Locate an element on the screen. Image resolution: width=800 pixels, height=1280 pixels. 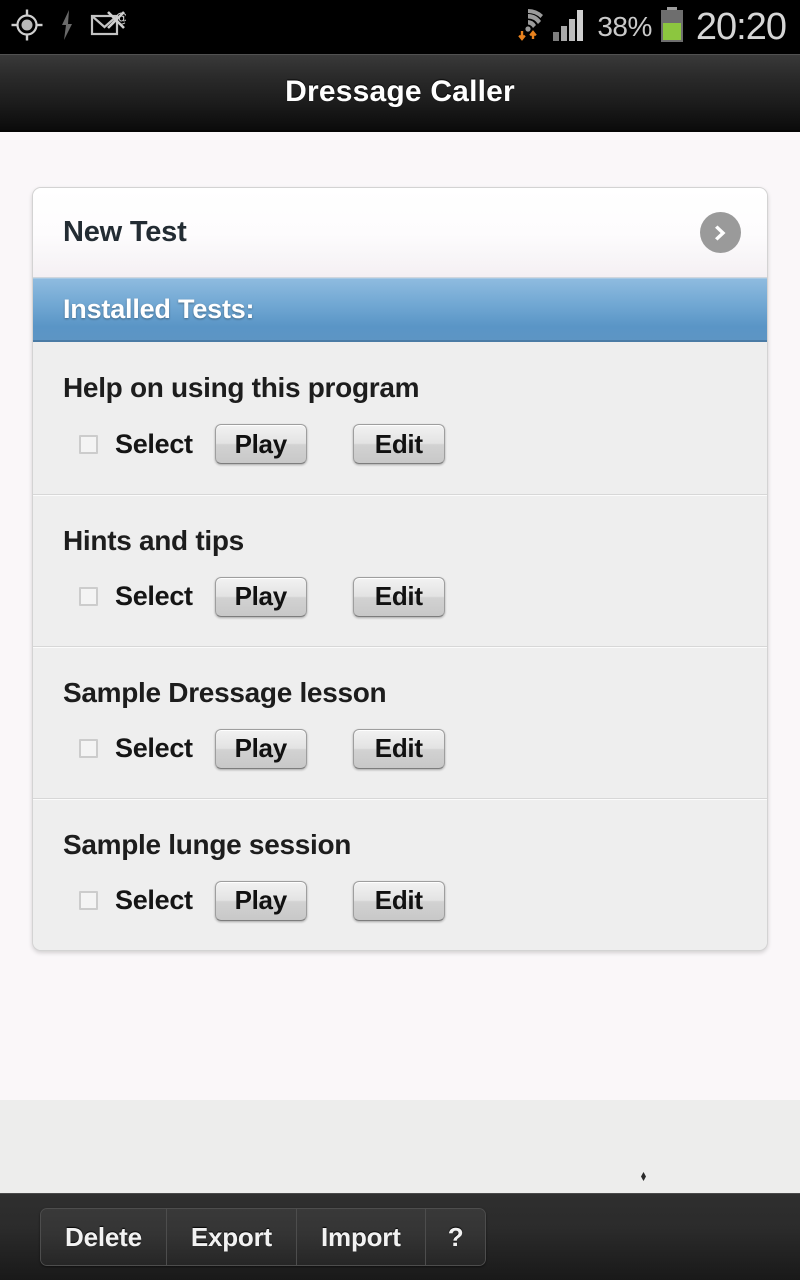
table-row: Sample Dressage lesson Select Play Edit is located at coordinates (400, 722).